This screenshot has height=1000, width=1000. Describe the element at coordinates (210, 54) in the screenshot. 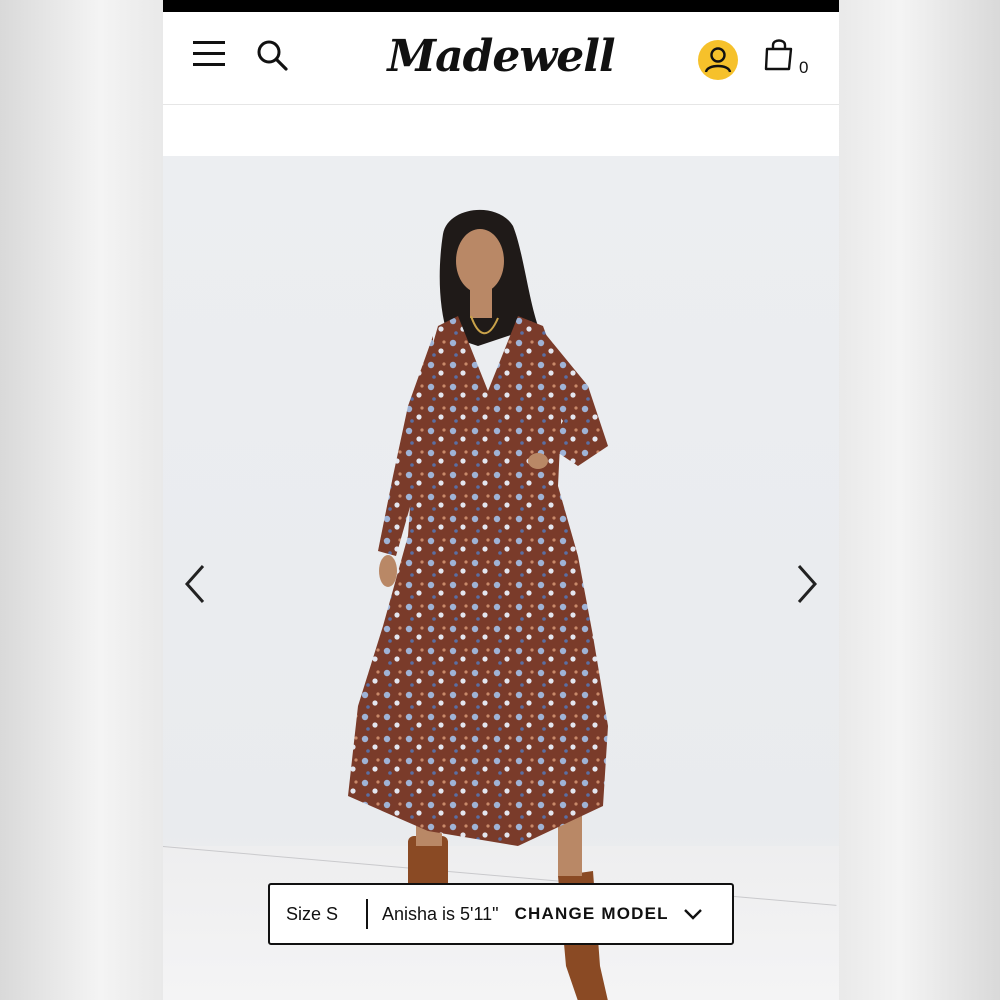

I see `hamburger-menu-icon` at that location.